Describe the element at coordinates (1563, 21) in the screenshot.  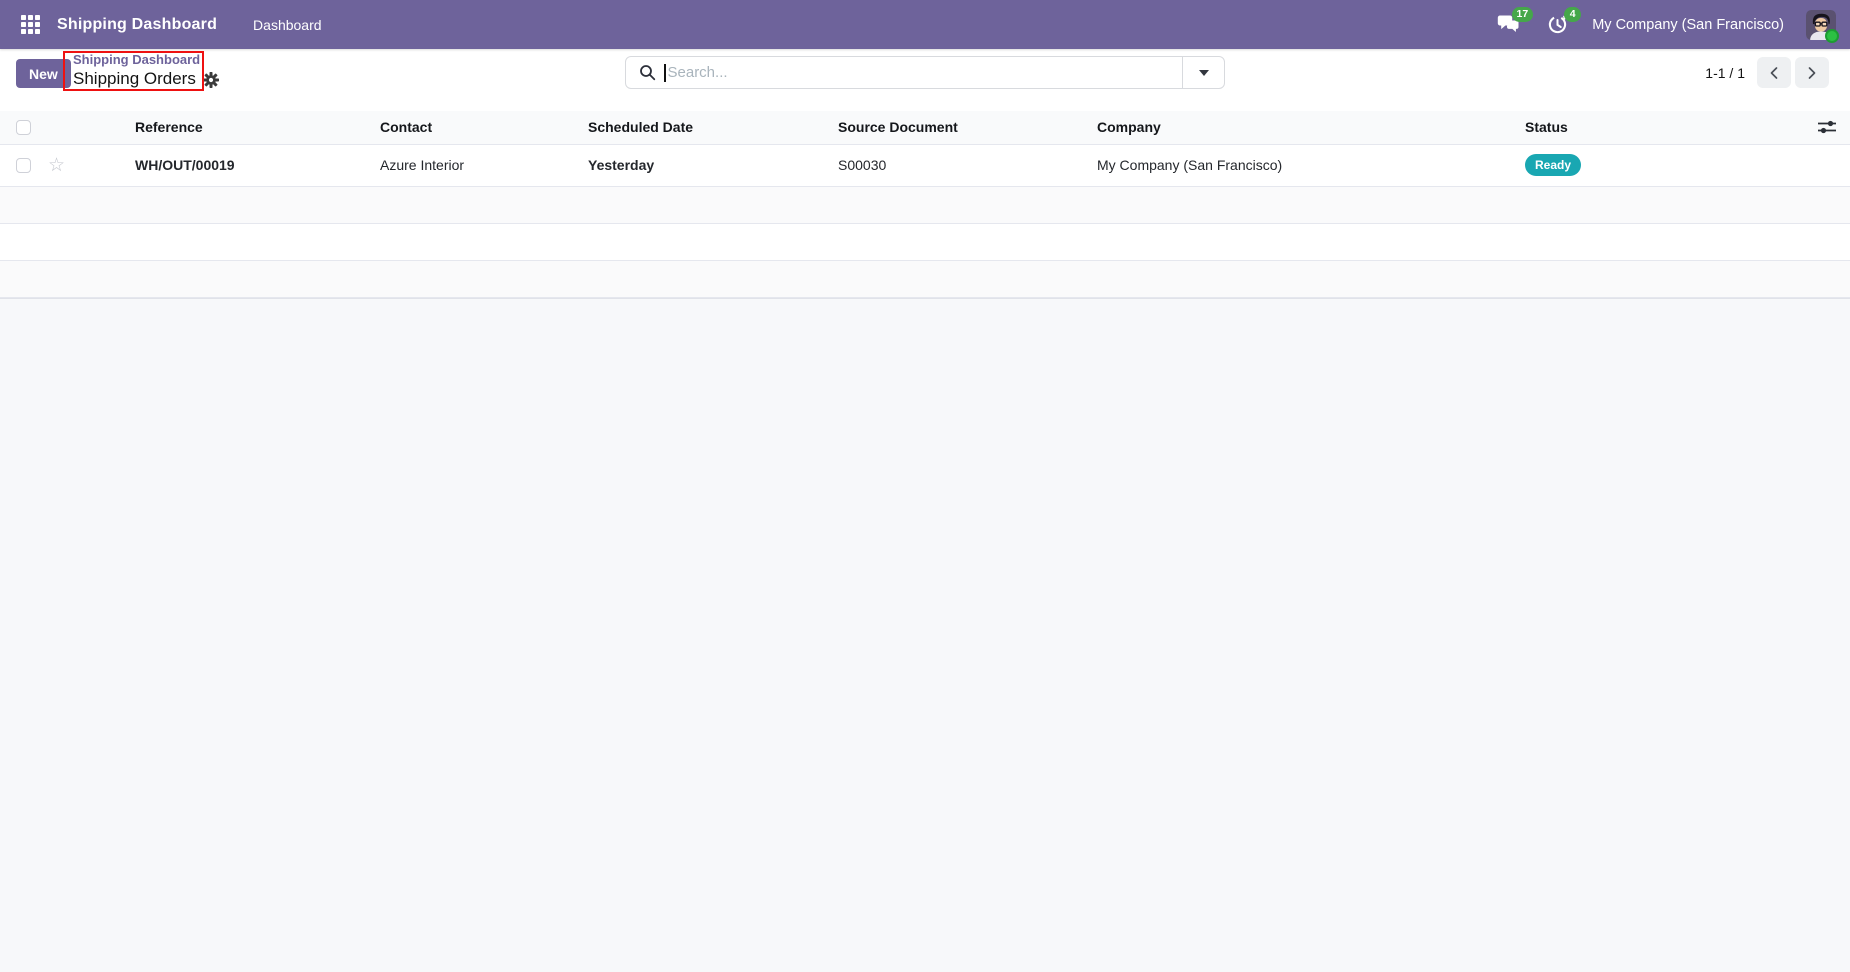
I see `activities-button: 4` at that location.